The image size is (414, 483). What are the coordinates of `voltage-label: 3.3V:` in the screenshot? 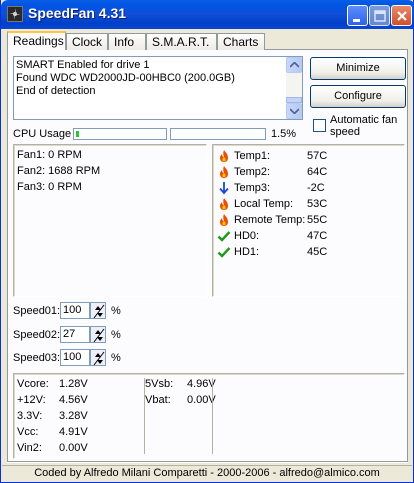 It's located at (30, 416).